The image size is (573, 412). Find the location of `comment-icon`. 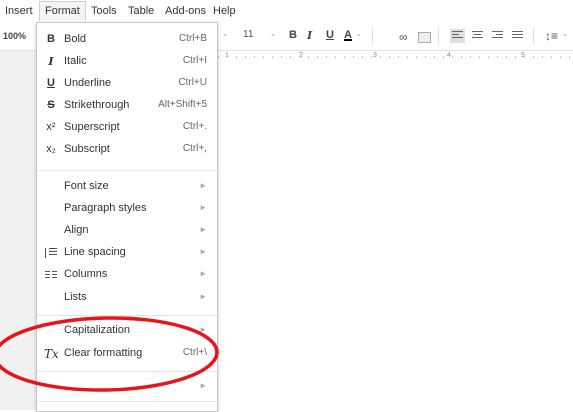

comment-icon is located at coordinates (424, 37).